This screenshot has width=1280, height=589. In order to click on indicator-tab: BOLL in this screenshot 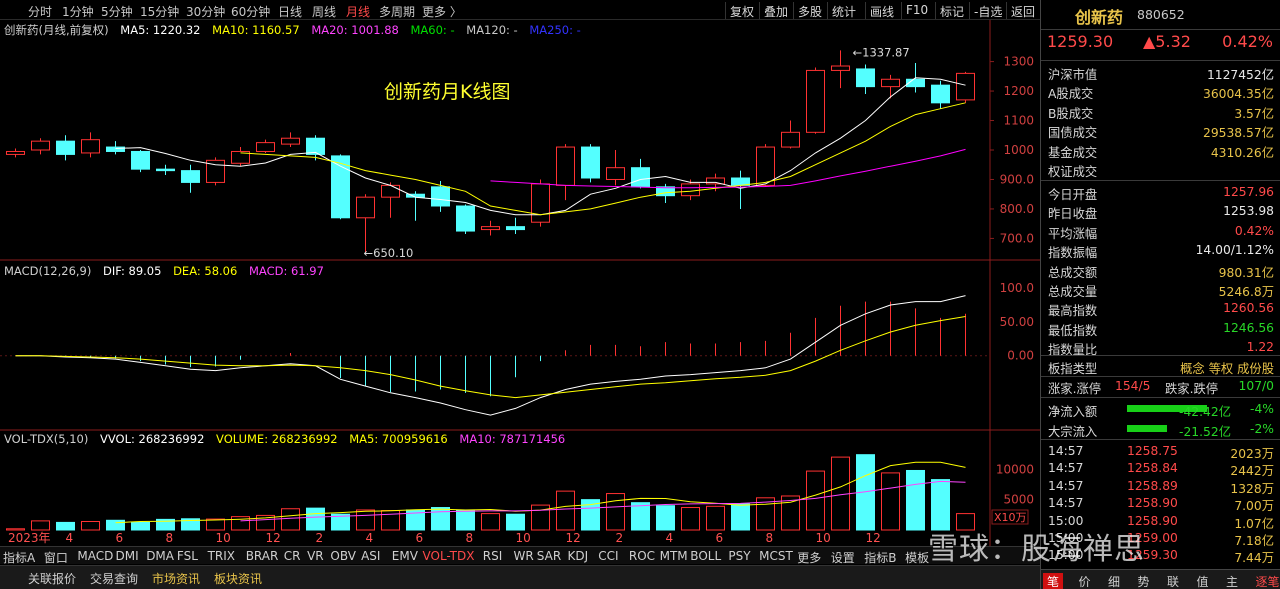, I will do `click(705, 556)`.